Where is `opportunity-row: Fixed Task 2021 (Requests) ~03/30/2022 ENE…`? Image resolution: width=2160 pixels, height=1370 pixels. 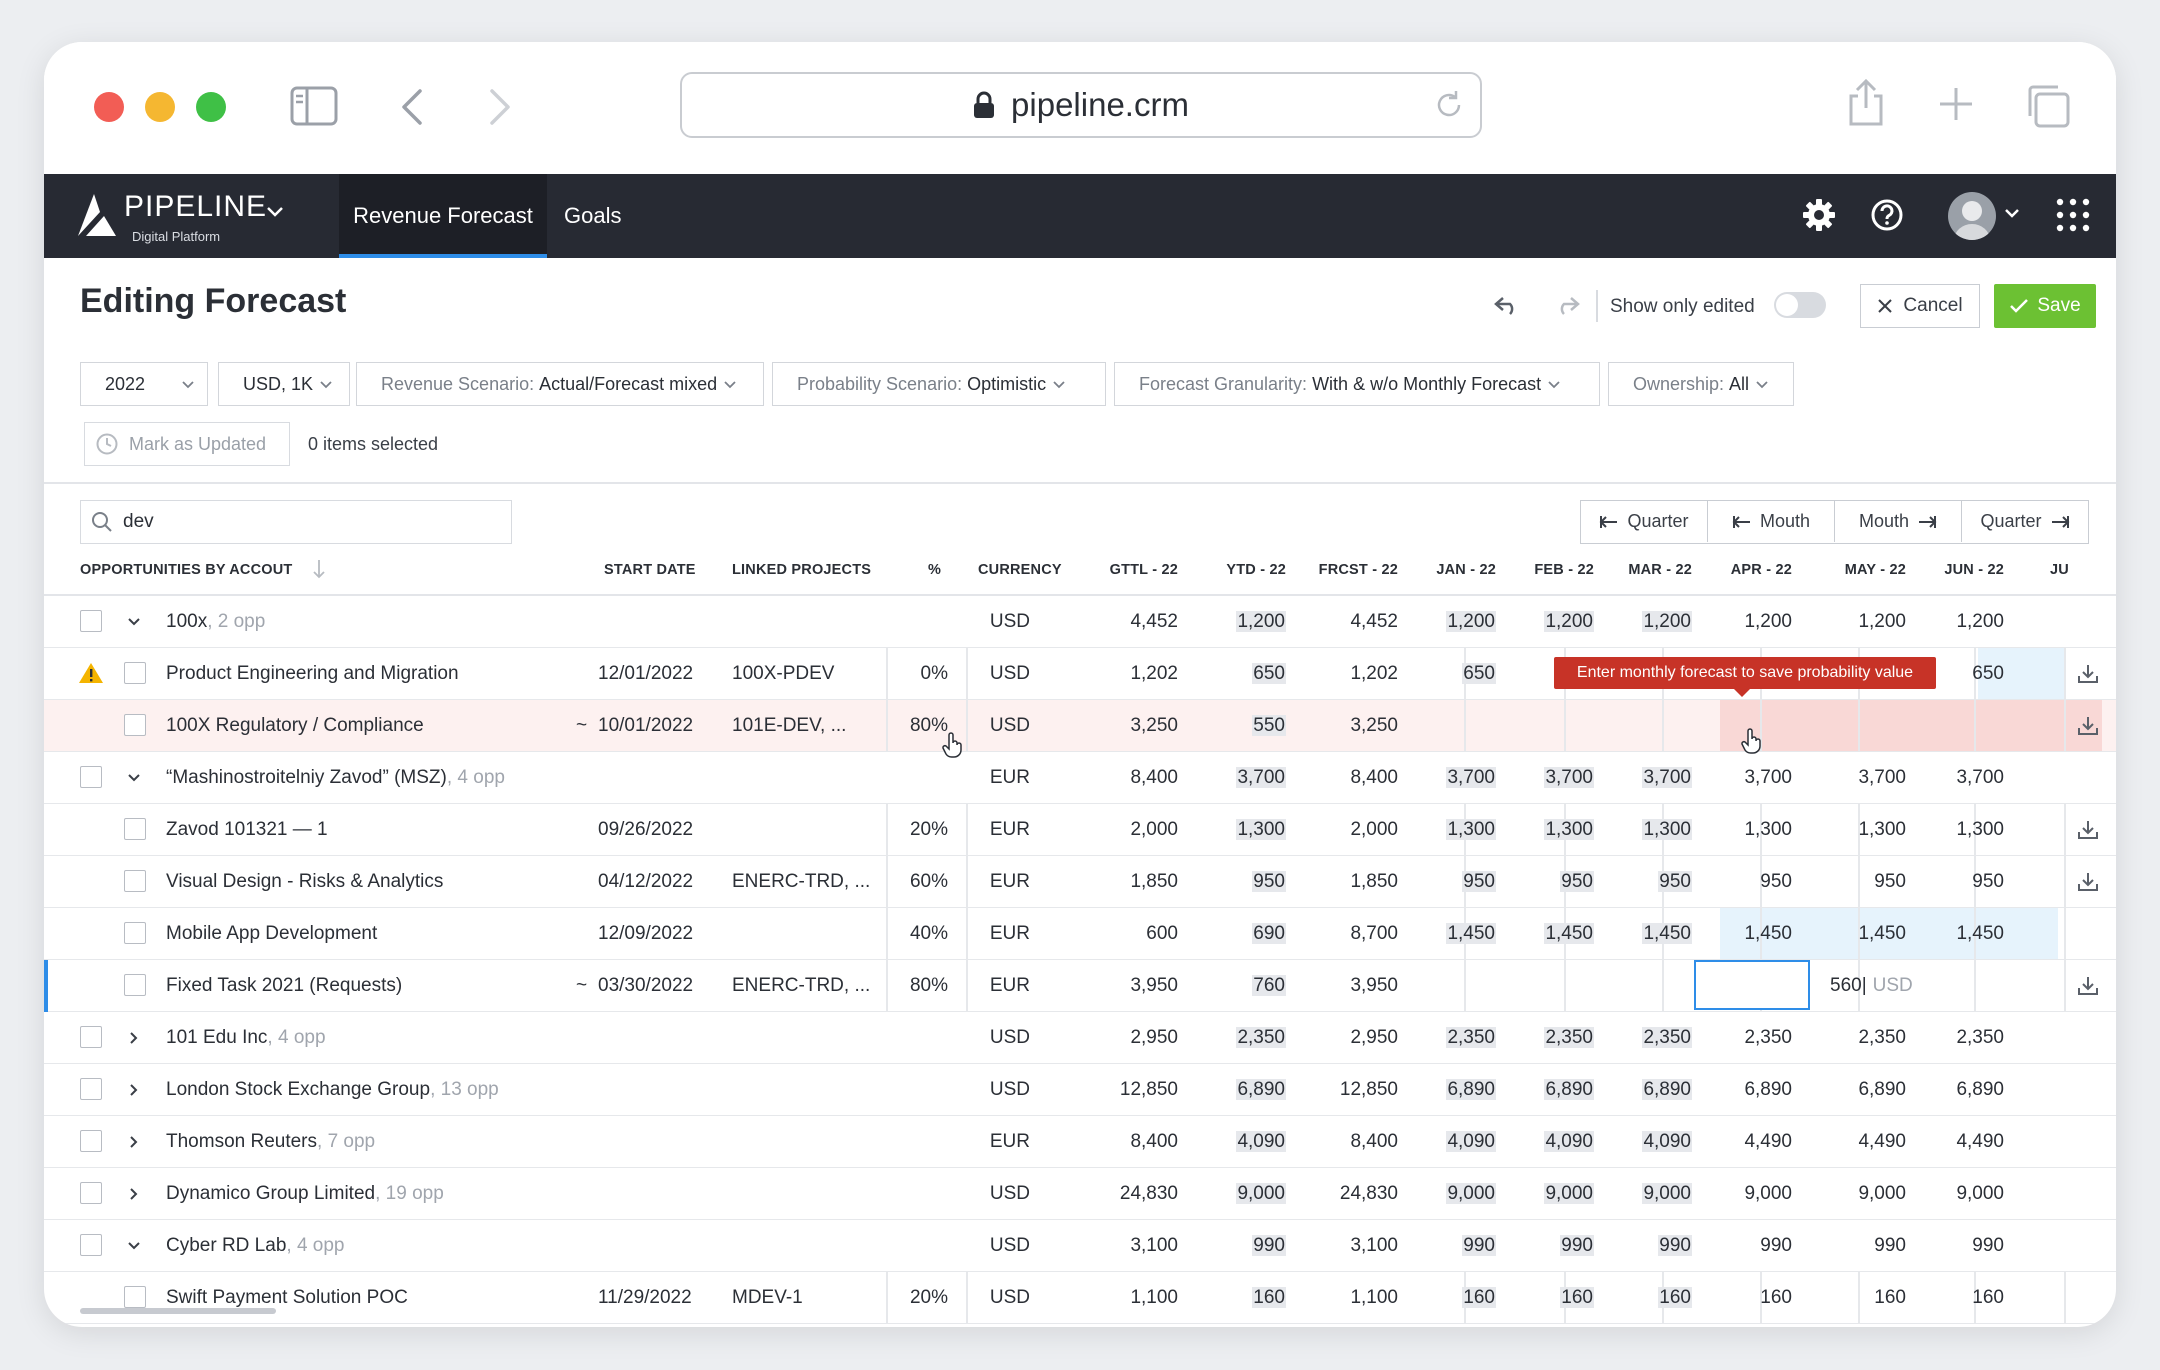 opportunity-row: Fixed Task 2021 (Requests) ~03/30/2022 ENE… is located at coordinates (1080, 986).